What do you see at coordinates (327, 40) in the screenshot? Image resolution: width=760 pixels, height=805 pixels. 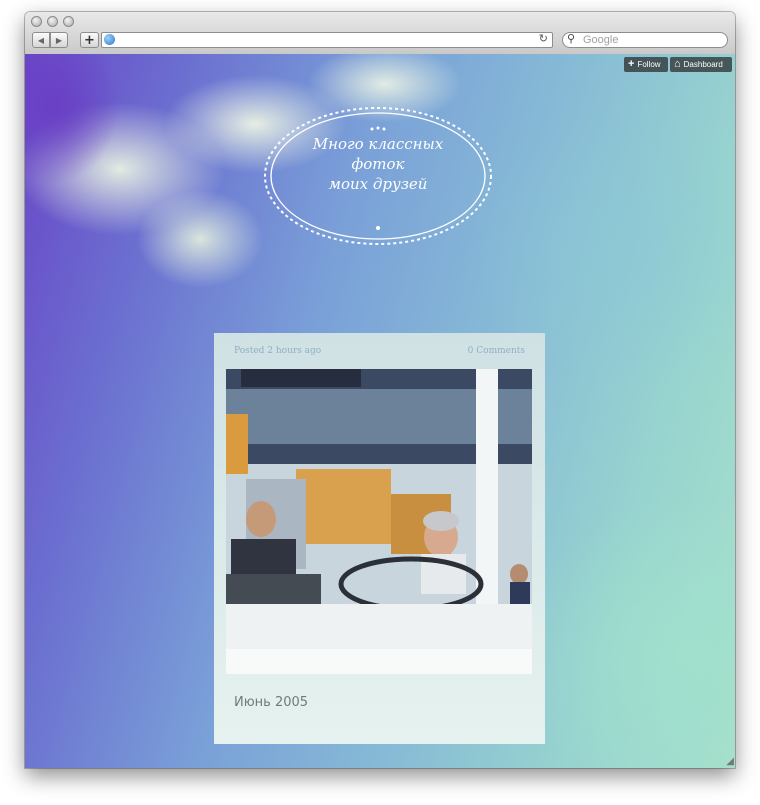 I see `address-bar: ↻` at bounding box center [327, 40].